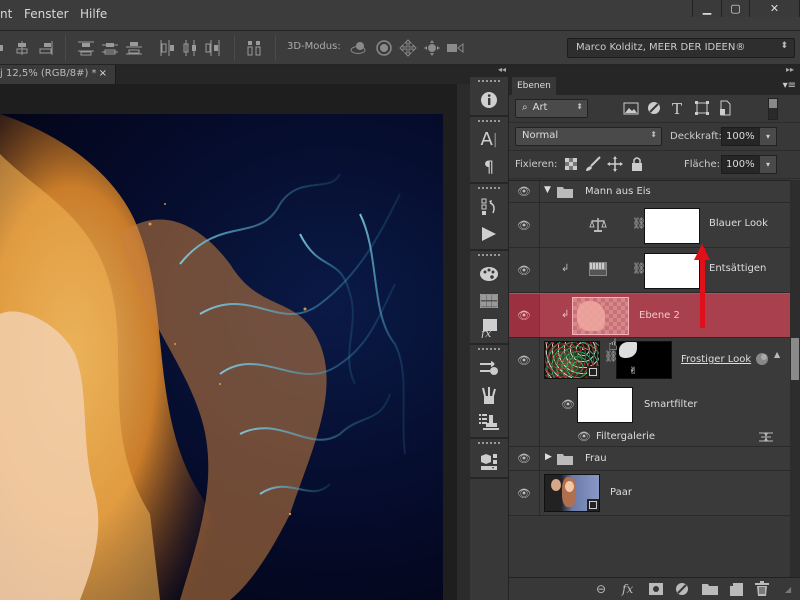 The width and height of the screenshot is (800, 600). Describe the element at coordinates (489, 233) in the screenshot. I see `actions-icon` at that location.